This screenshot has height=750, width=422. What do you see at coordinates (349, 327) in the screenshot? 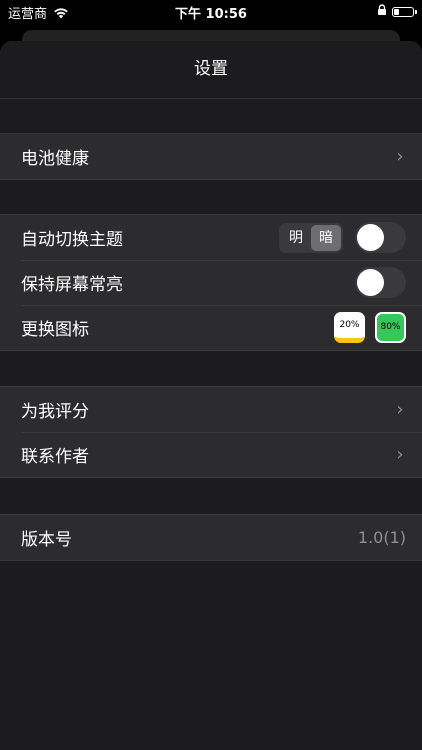
I see `app-icon-option-20: 20%` at bounding box center [349, 327].